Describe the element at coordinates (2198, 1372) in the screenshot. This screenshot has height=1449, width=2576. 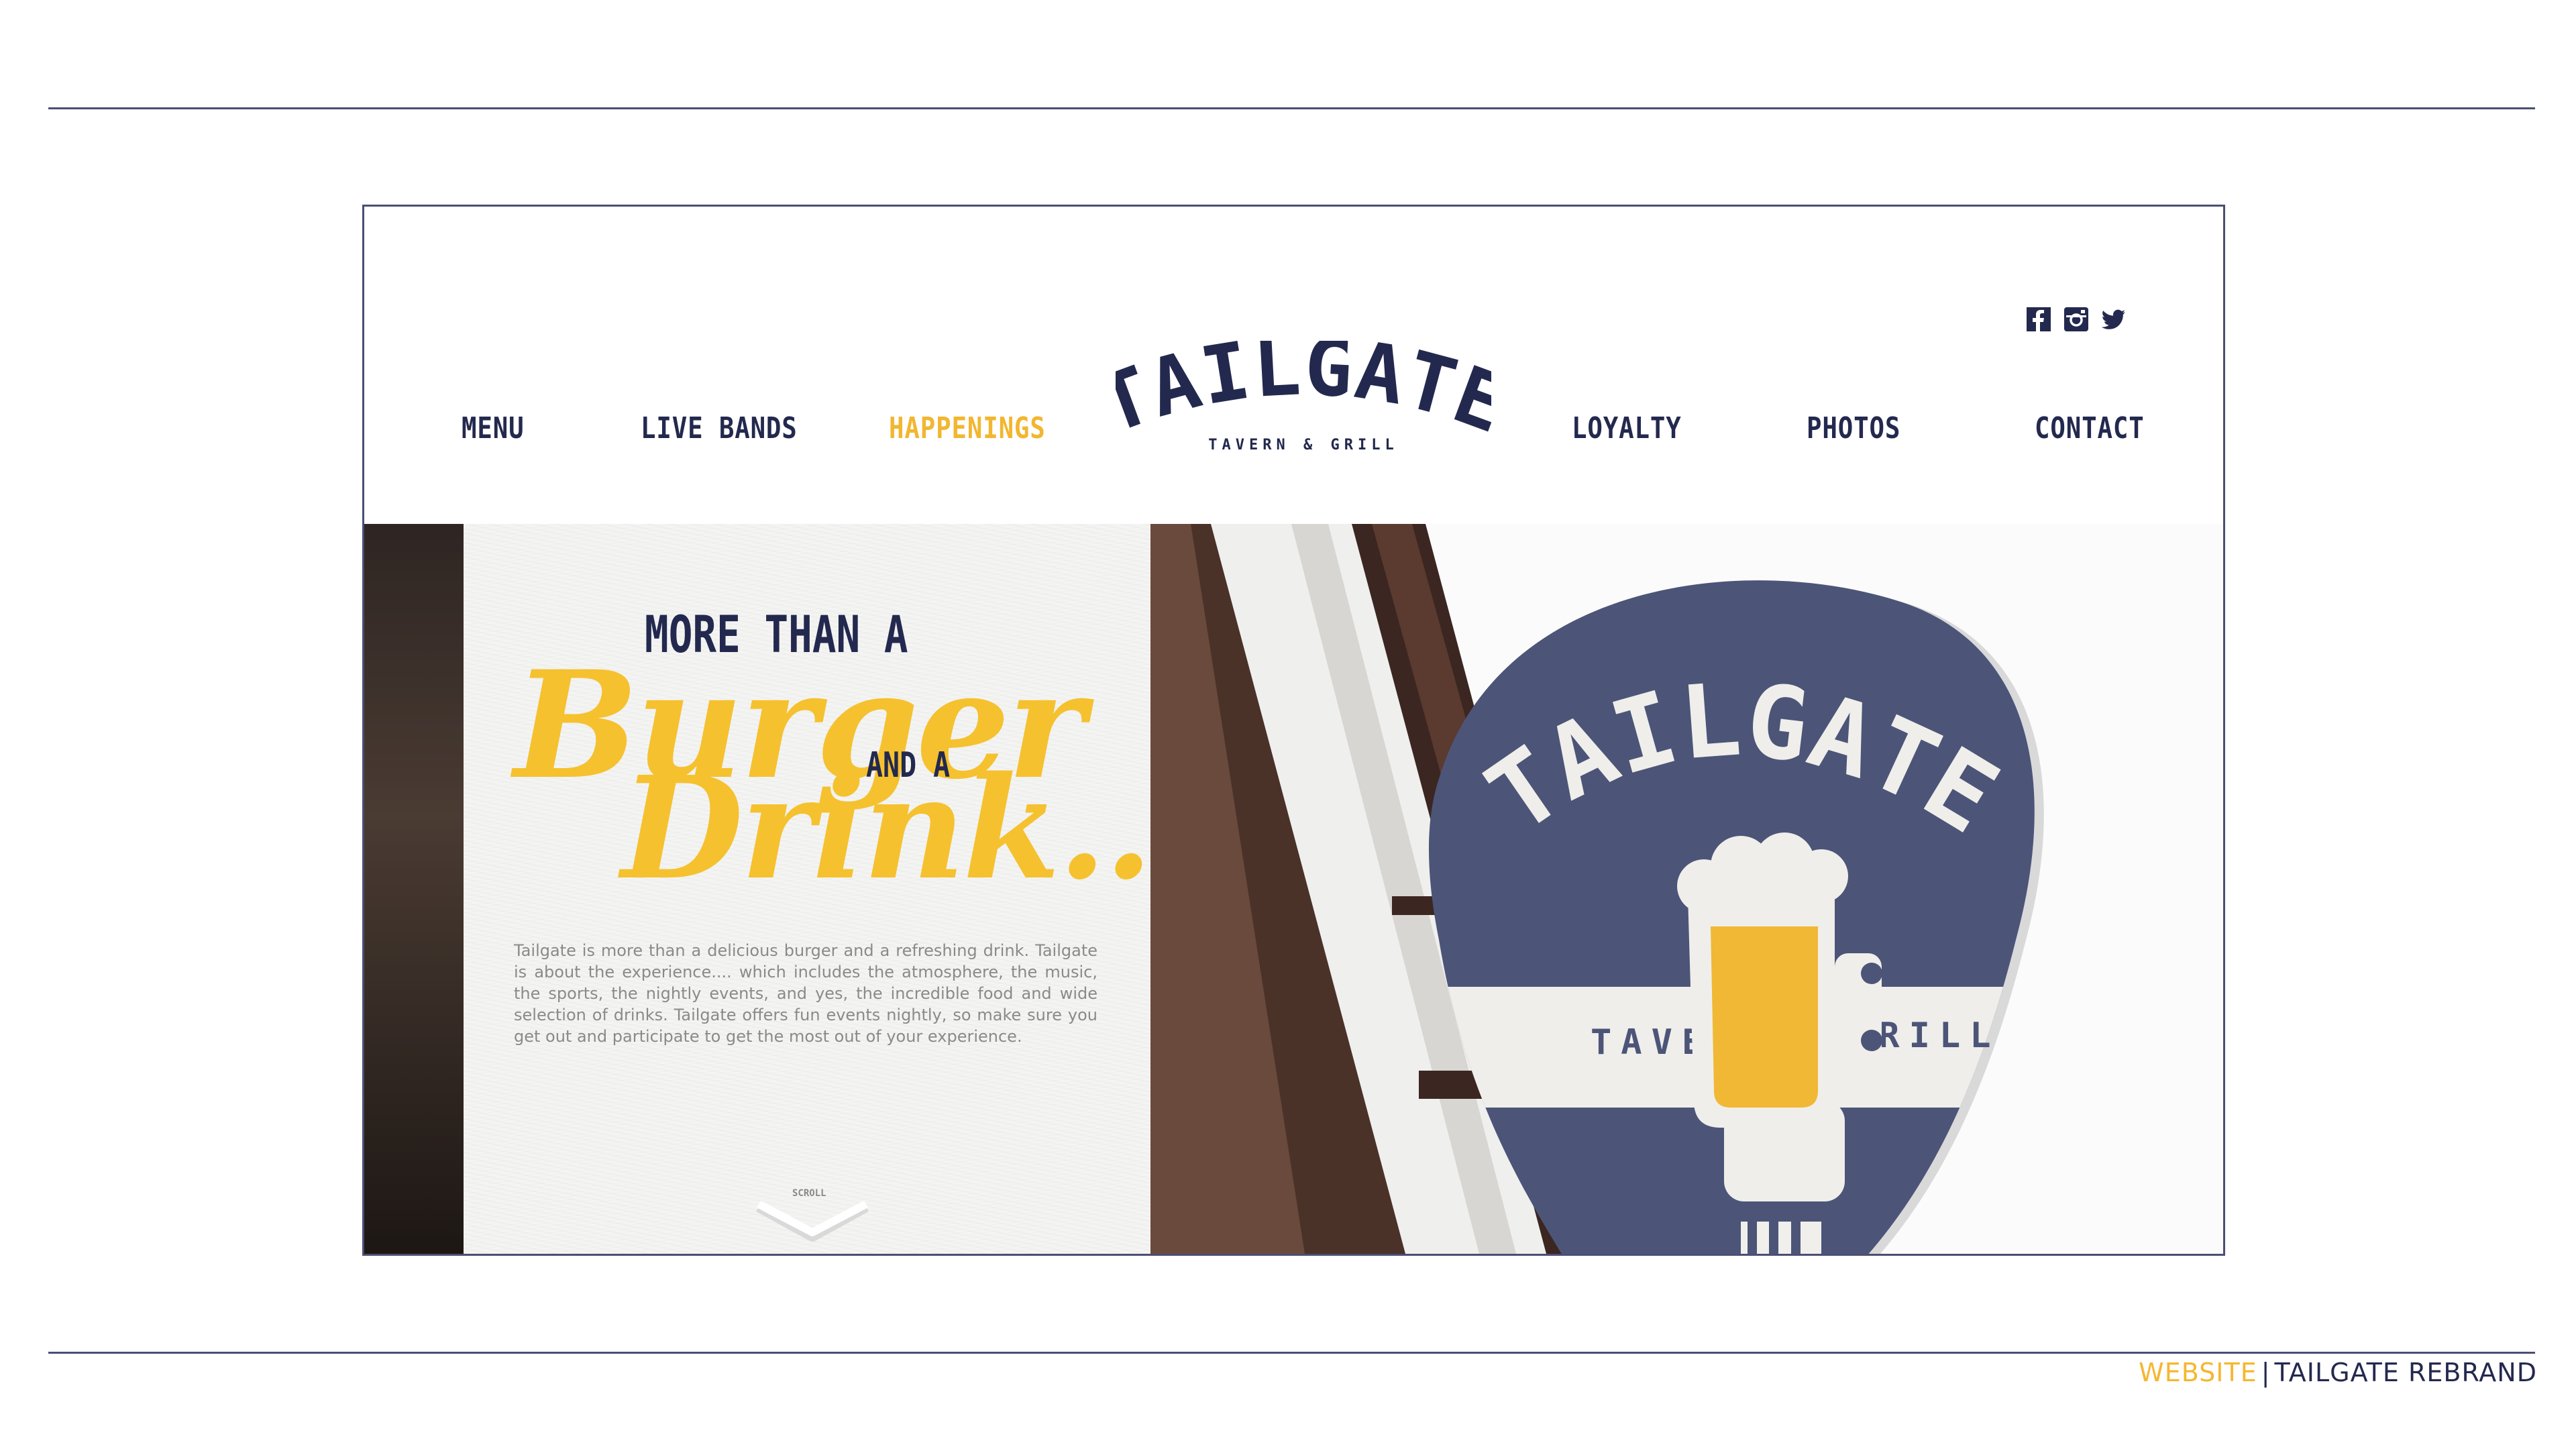
I see `footer-caption-section: WEBSITE` at that location.